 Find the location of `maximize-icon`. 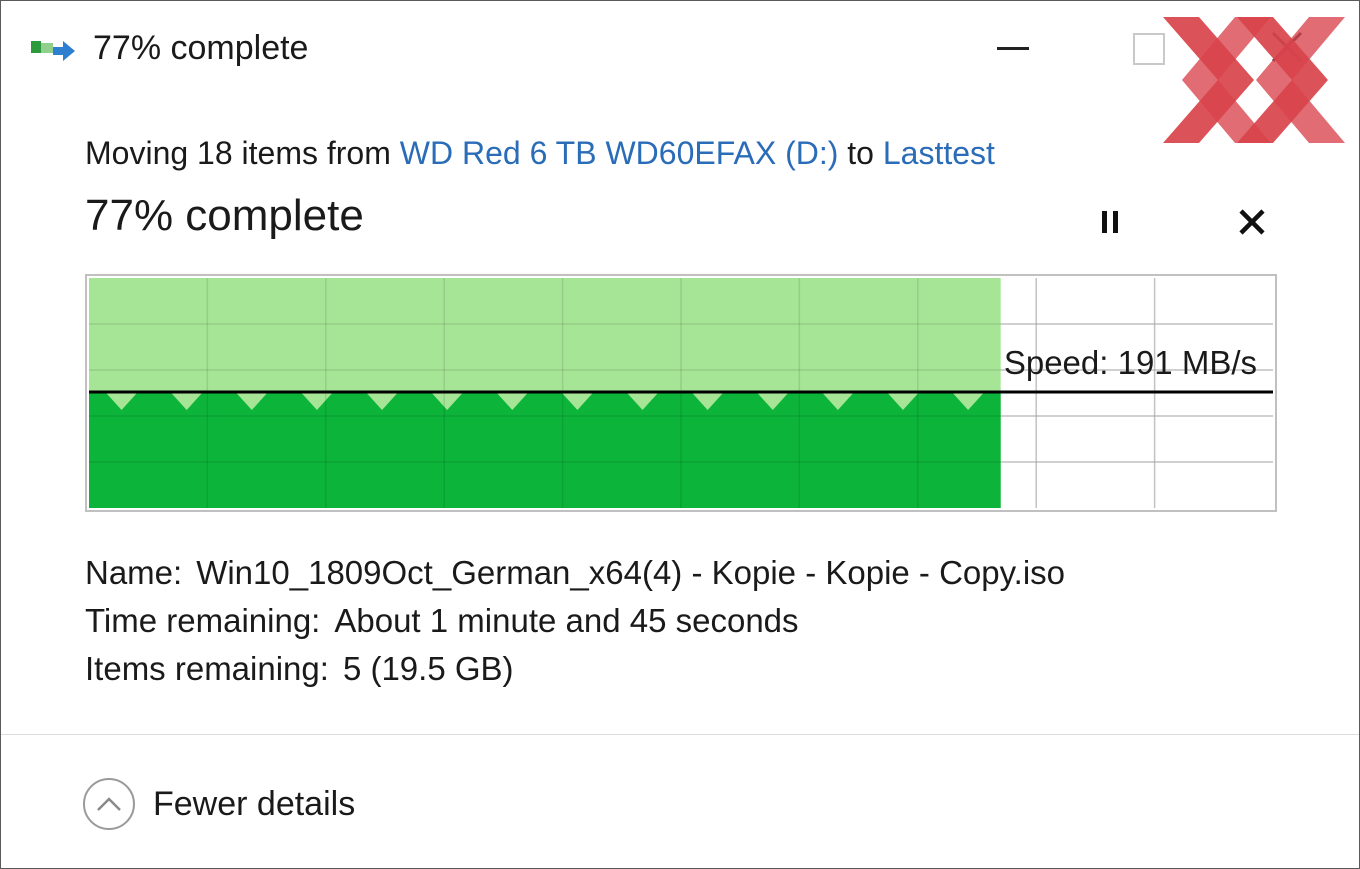

maximize-icon is located at coordinates (1149, 49).